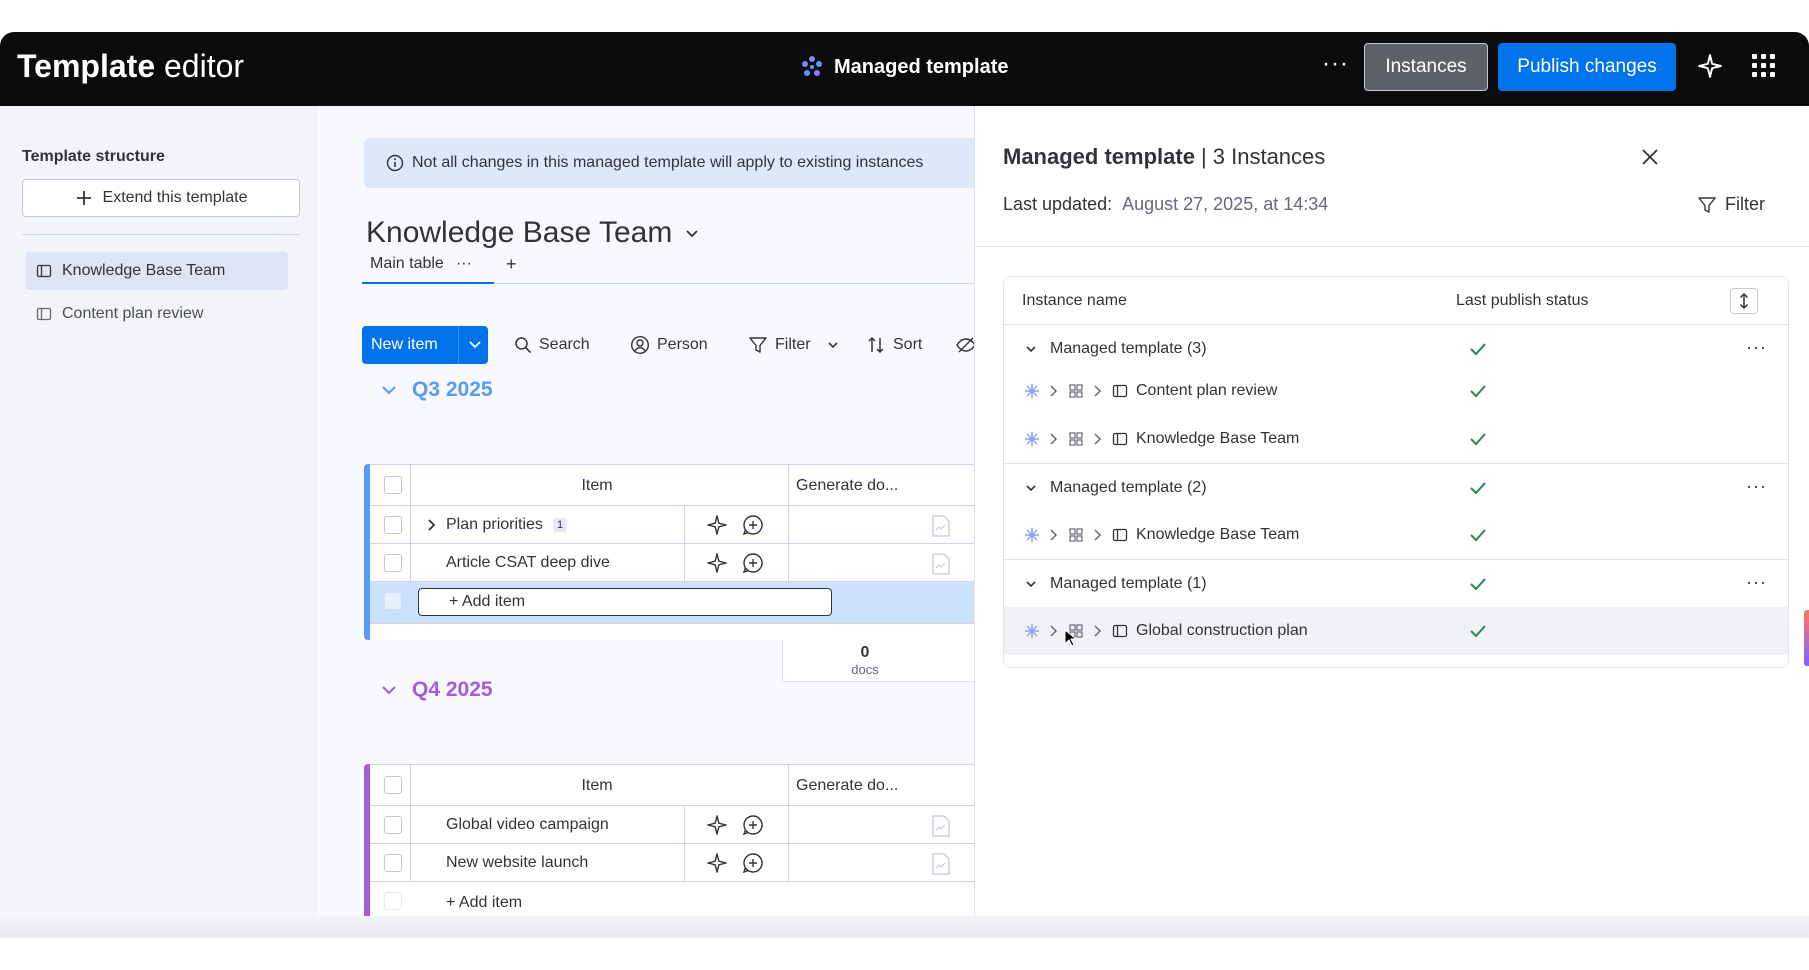 The width and height of the screenshot is (1809, 970). Describe the element at coordinates (1396, 391) in the screenshot. I see `instance-row: Content plan review` at that location.